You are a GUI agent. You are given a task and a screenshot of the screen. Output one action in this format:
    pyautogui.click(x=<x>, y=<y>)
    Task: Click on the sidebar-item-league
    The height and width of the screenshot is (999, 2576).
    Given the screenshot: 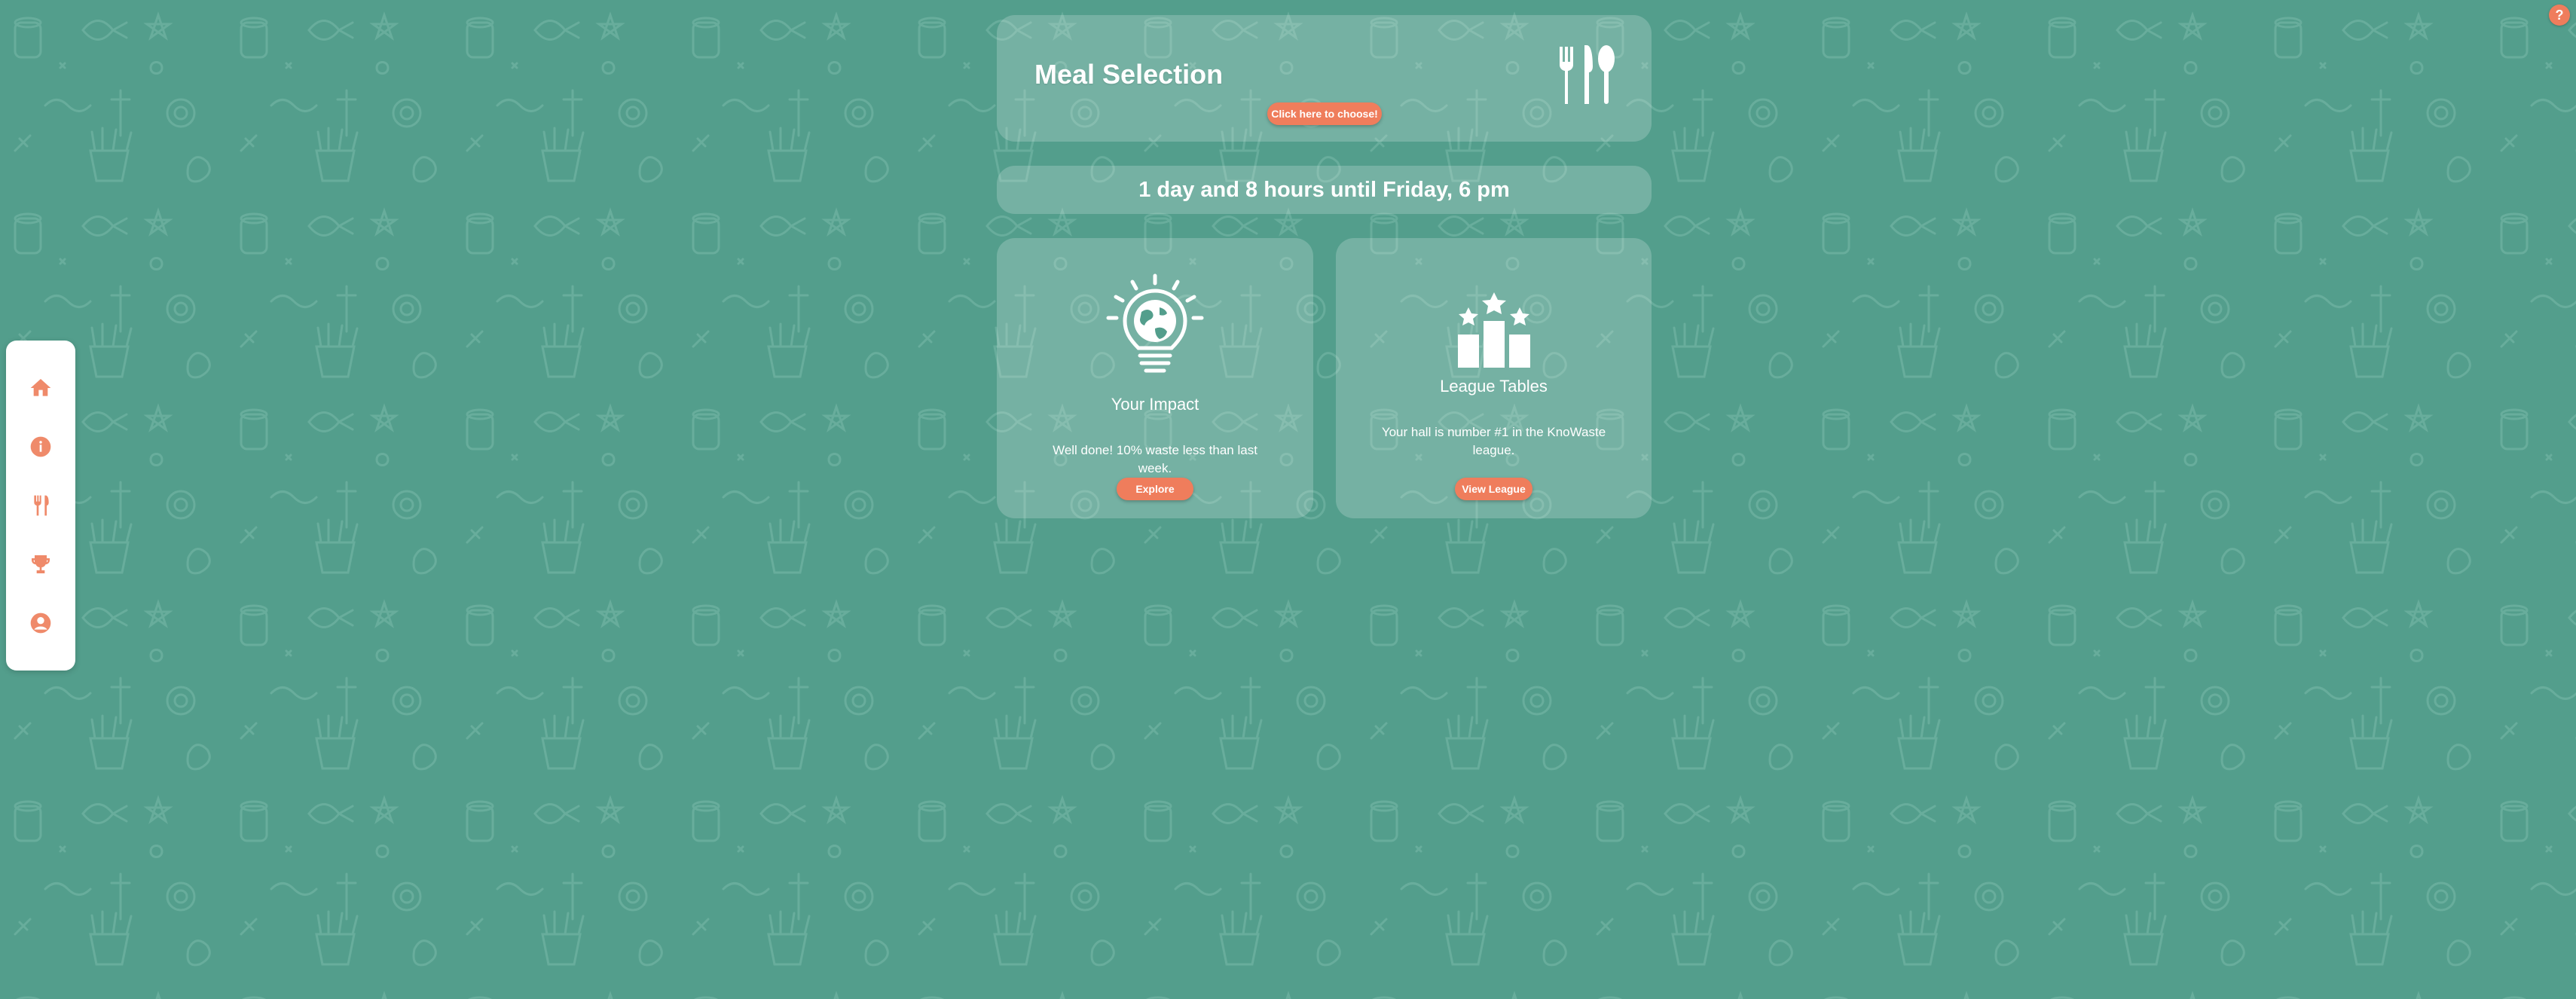 What is the action you would take?
    pyautogui.click(x=41, y=564)
    